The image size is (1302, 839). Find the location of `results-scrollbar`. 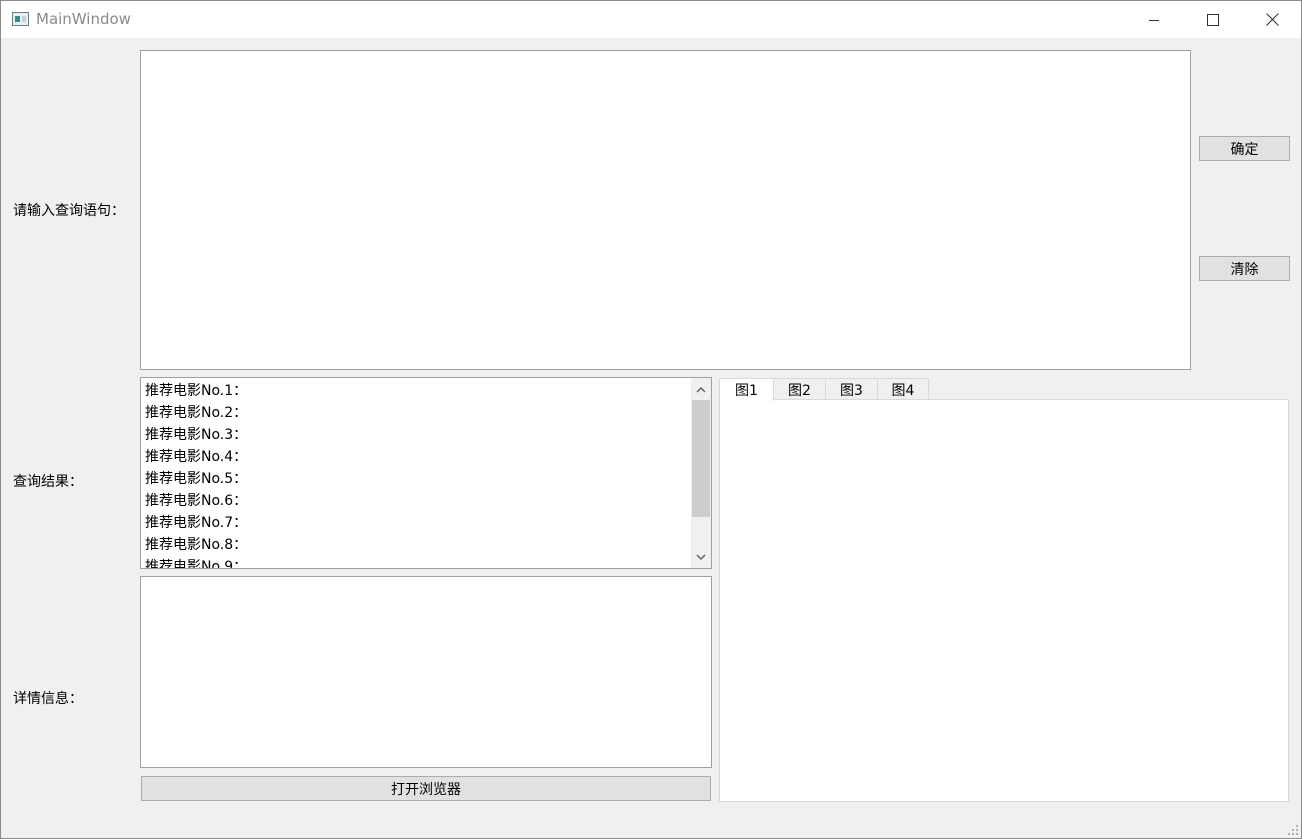

results-scrollbar is located at coordinates (701, 473).